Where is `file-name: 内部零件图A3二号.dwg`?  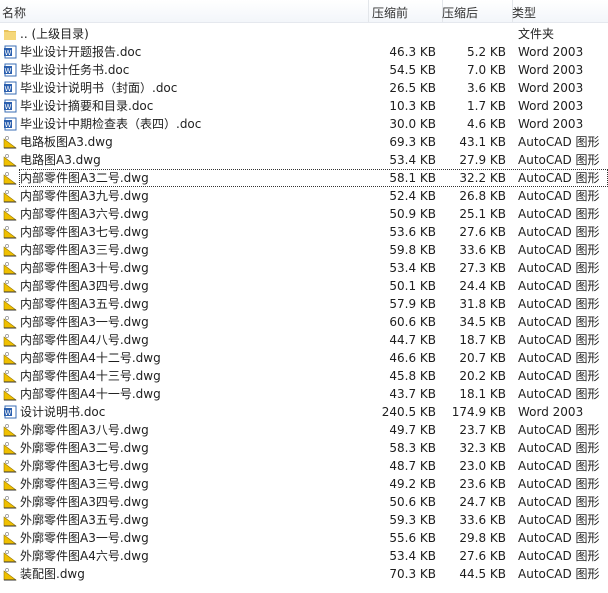
file-name: 内部零件图A3二号.dwg is located at coordinates (84, 178).